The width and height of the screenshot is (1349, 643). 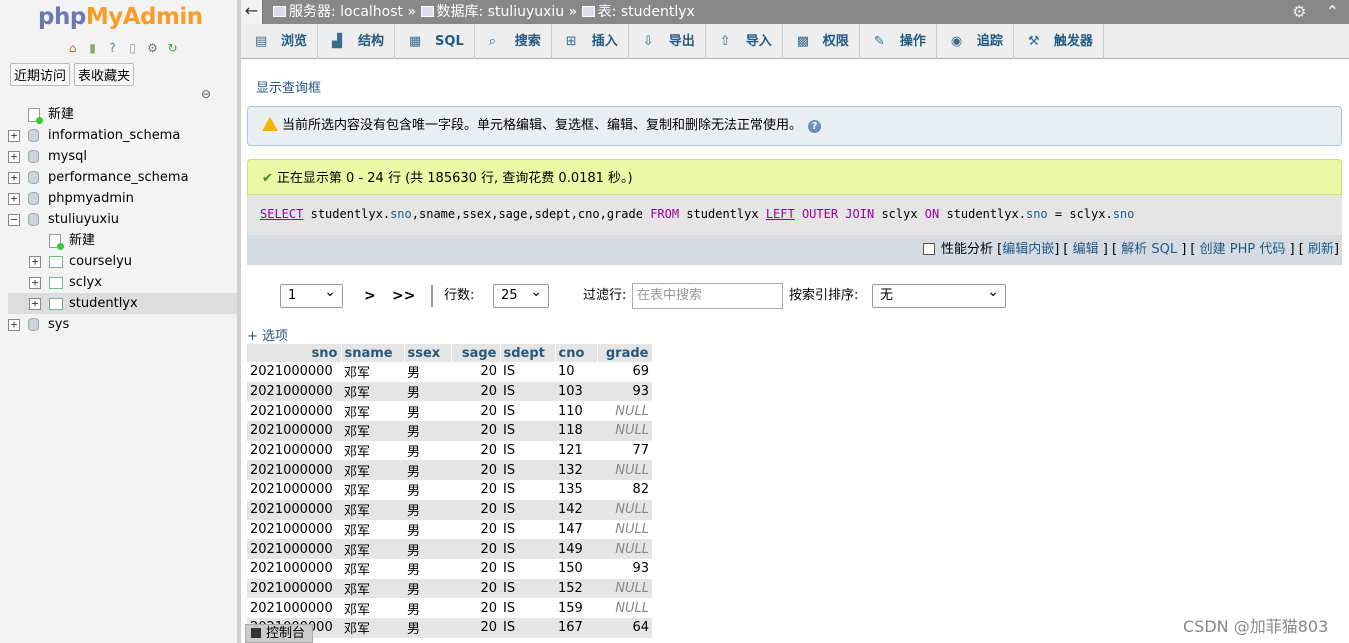 I want to click on rows-select: 25, so click(x=521, y=294).